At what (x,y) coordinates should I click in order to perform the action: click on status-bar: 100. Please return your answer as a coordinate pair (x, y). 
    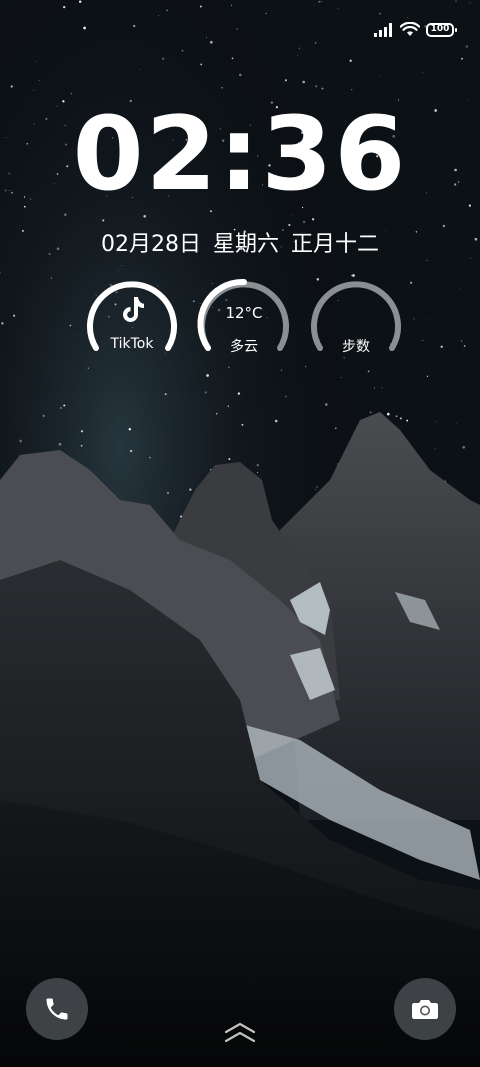
    Looking at the image, I should click on (415, 29).